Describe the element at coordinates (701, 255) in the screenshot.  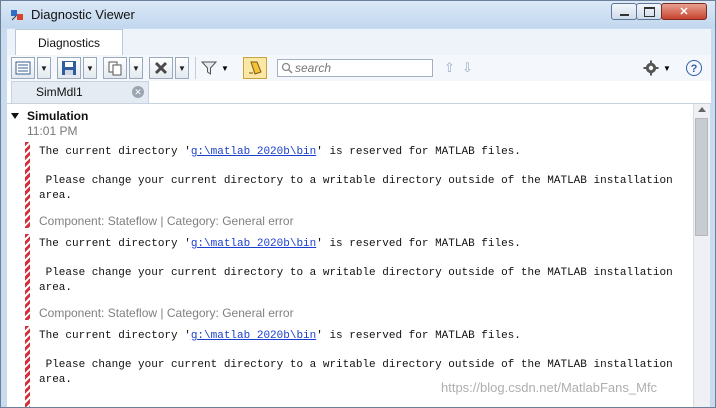
I see `vertical-scrollbar` at that location.